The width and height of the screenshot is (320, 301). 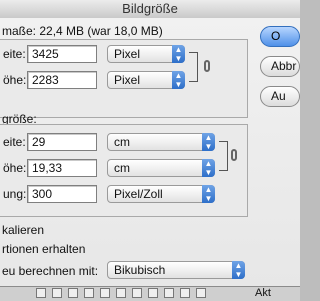 What do you see at coordinates (161, 142) in the screenshot?
I see `doc-width-unit-select: cm ▲ ▼` at bounding box center [161, 142].